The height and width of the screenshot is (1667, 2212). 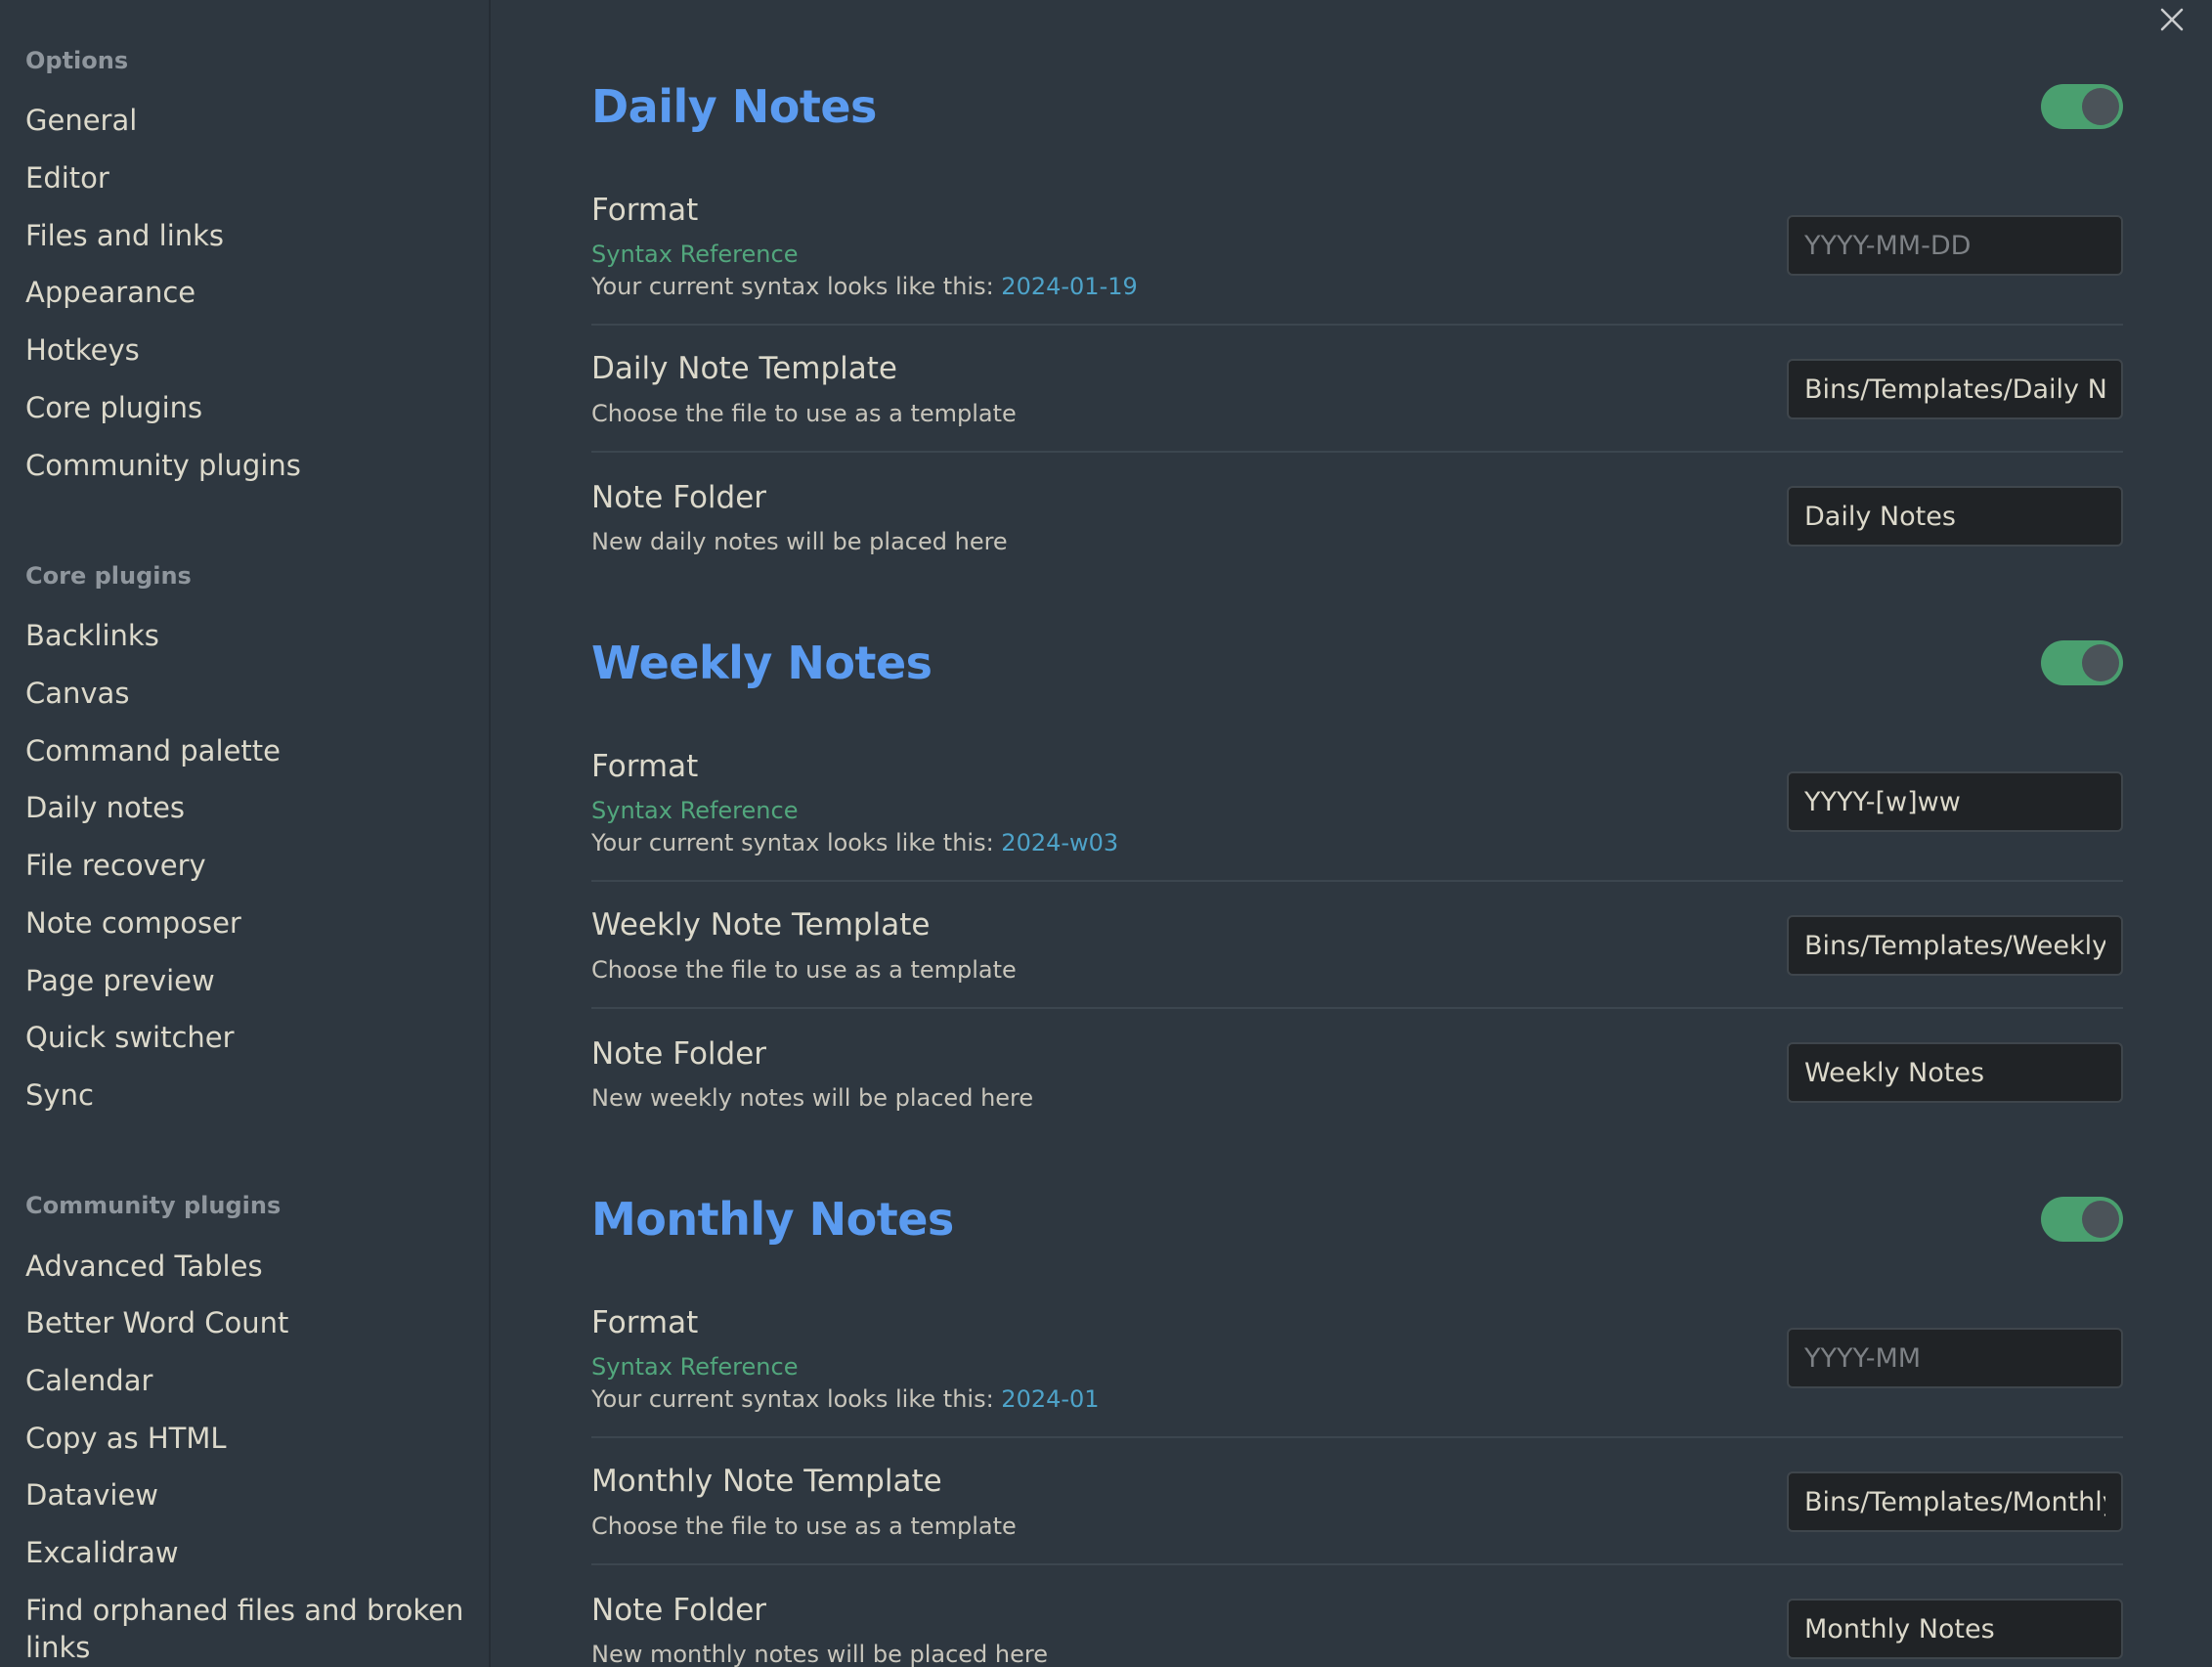 What do you see at coordinates (1955, 1358) in the screenshot?
I see `monthly-format-input` at bounding box center [1955, 1358].